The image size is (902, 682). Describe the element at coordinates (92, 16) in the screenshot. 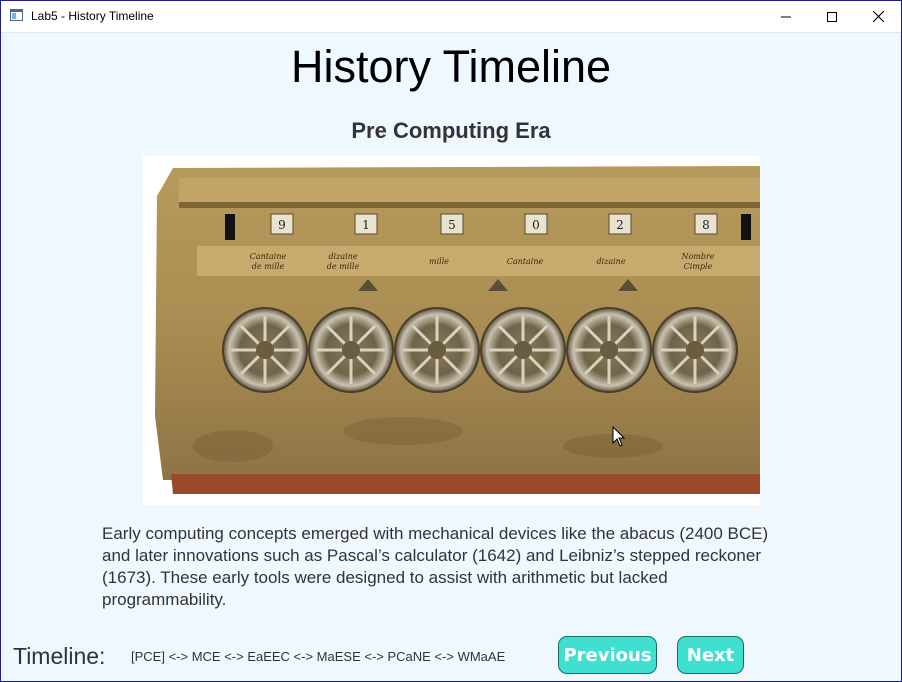

I see `window-title: Lab5 - History Timeline` at that location.